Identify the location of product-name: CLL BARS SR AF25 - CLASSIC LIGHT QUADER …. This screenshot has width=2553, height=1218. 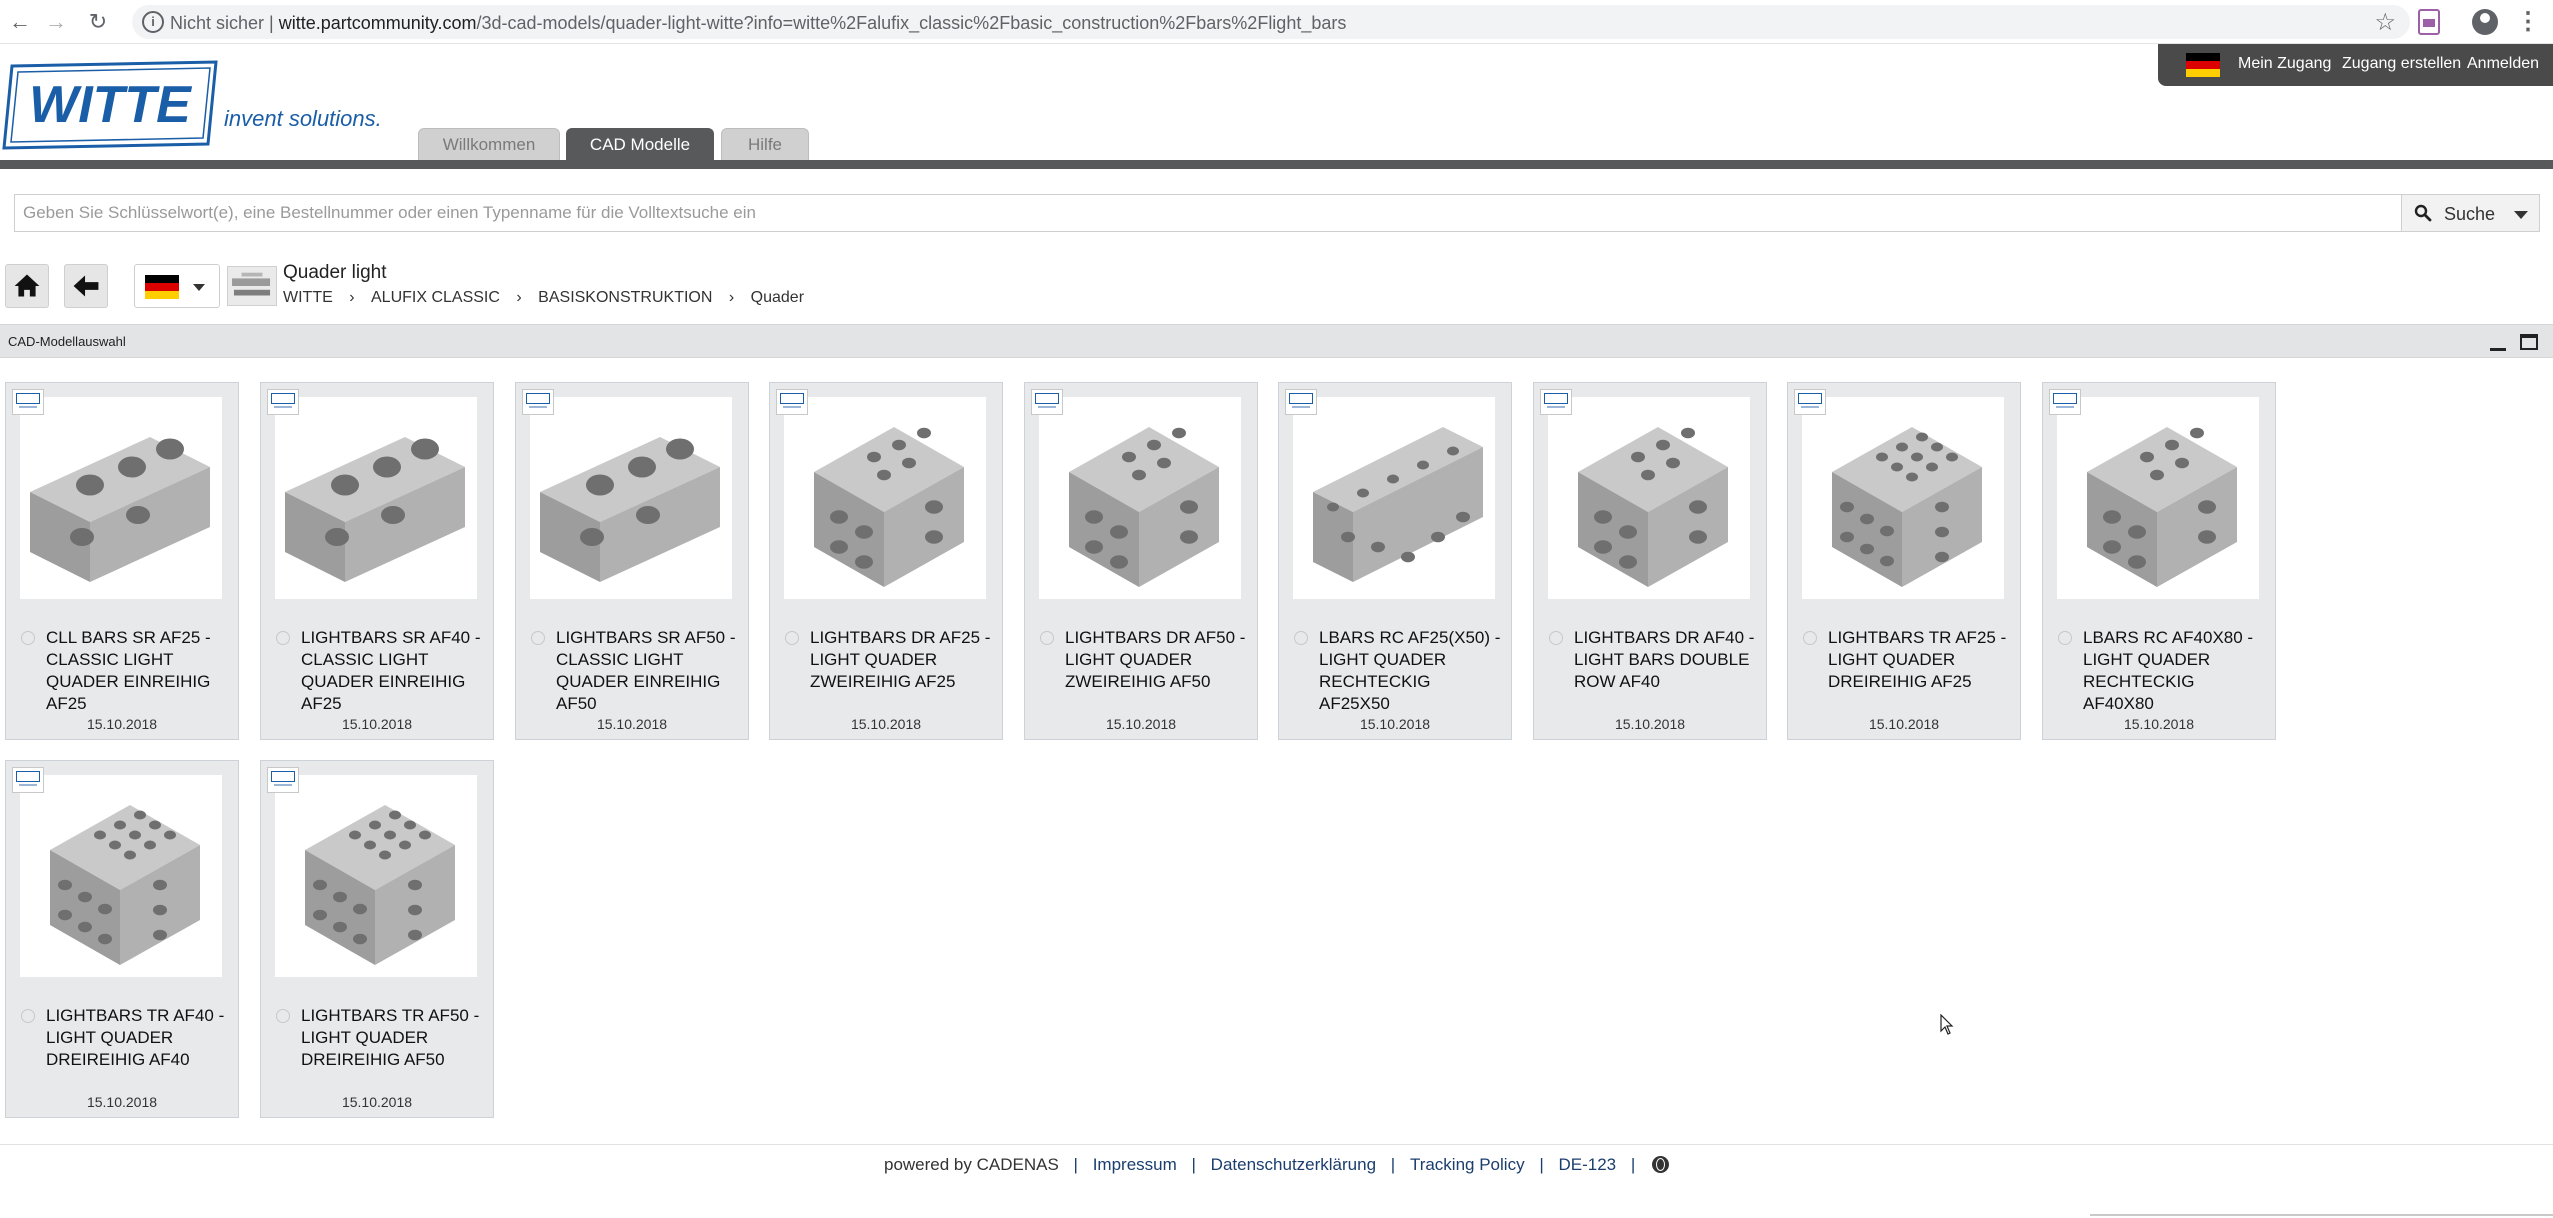
(139, 671).